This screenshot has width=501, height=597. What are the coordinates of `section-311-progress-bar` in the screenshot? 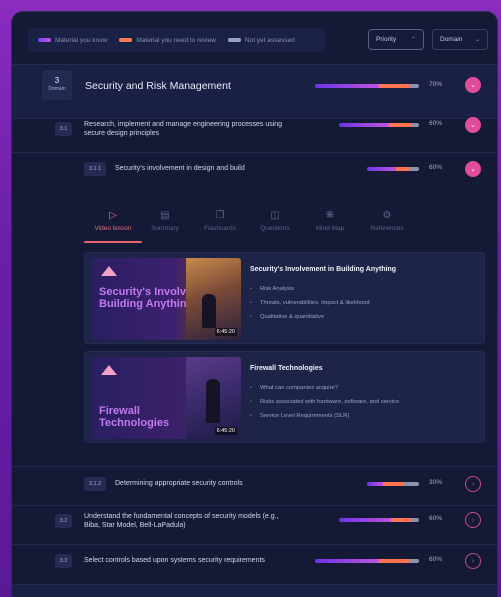 It's located at (393, 169).